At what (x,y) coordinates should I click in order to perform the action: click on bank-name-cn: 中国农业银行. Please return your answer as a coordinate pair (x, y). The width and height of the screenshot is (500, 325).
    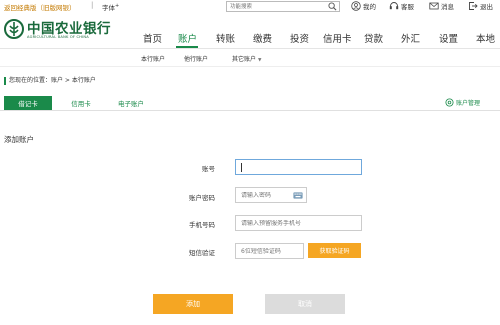
    Looking at the image, I should click on (69, 29).